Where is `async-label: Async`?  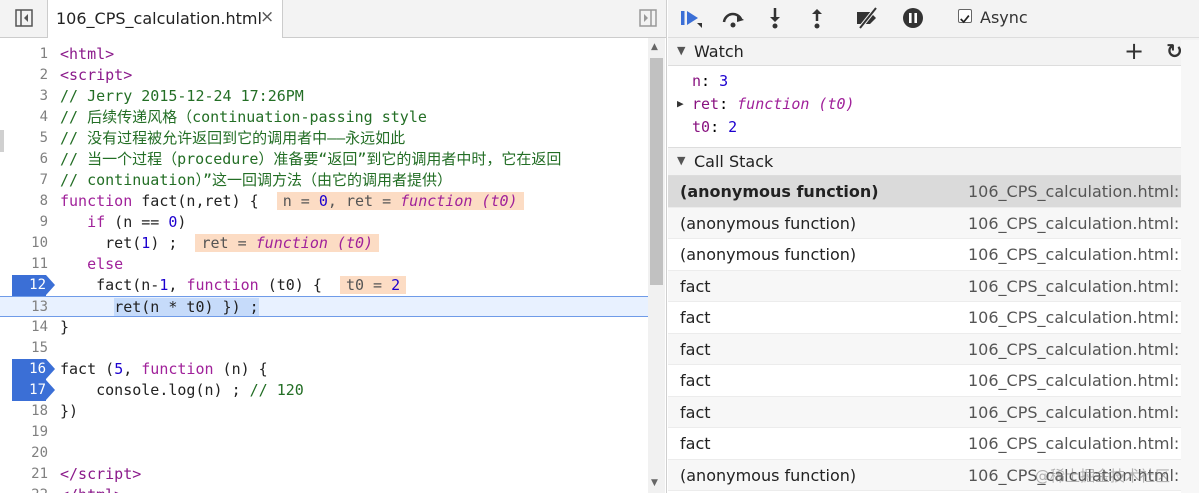
async-label: Async is located at coordinates (1004, 17).